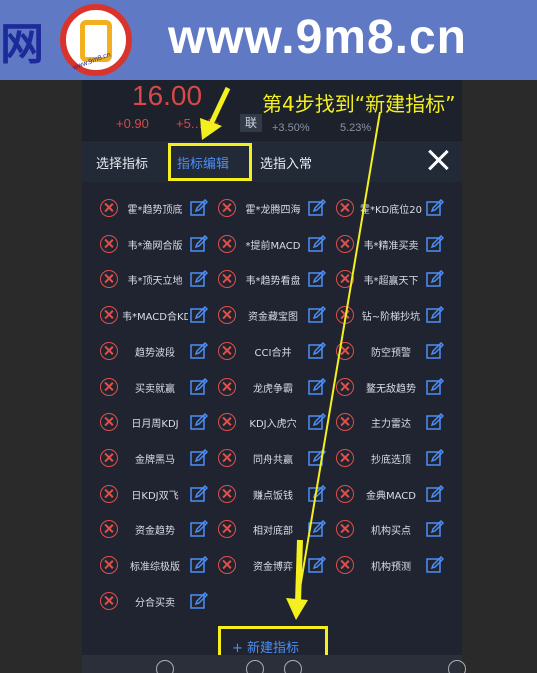 Image resolution: width=537 pixels, height=673 pixels. What do you see at coordinates (155, 565) in the screenshot?
I see `indicator-item: 标准综极版` at bounding box center [155, 565].